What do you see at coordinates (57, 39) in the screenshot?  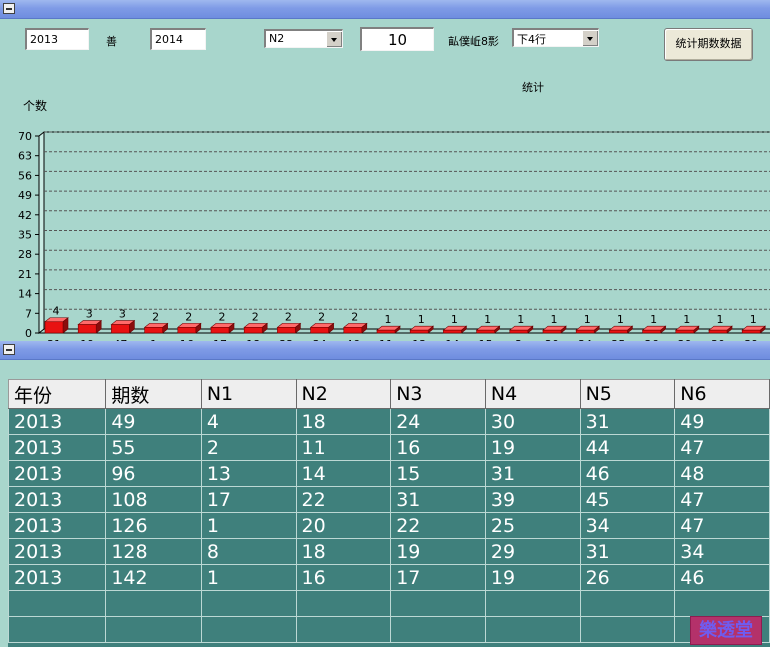 I see `start-year-input: 2013` at bounding box center [57, 39].